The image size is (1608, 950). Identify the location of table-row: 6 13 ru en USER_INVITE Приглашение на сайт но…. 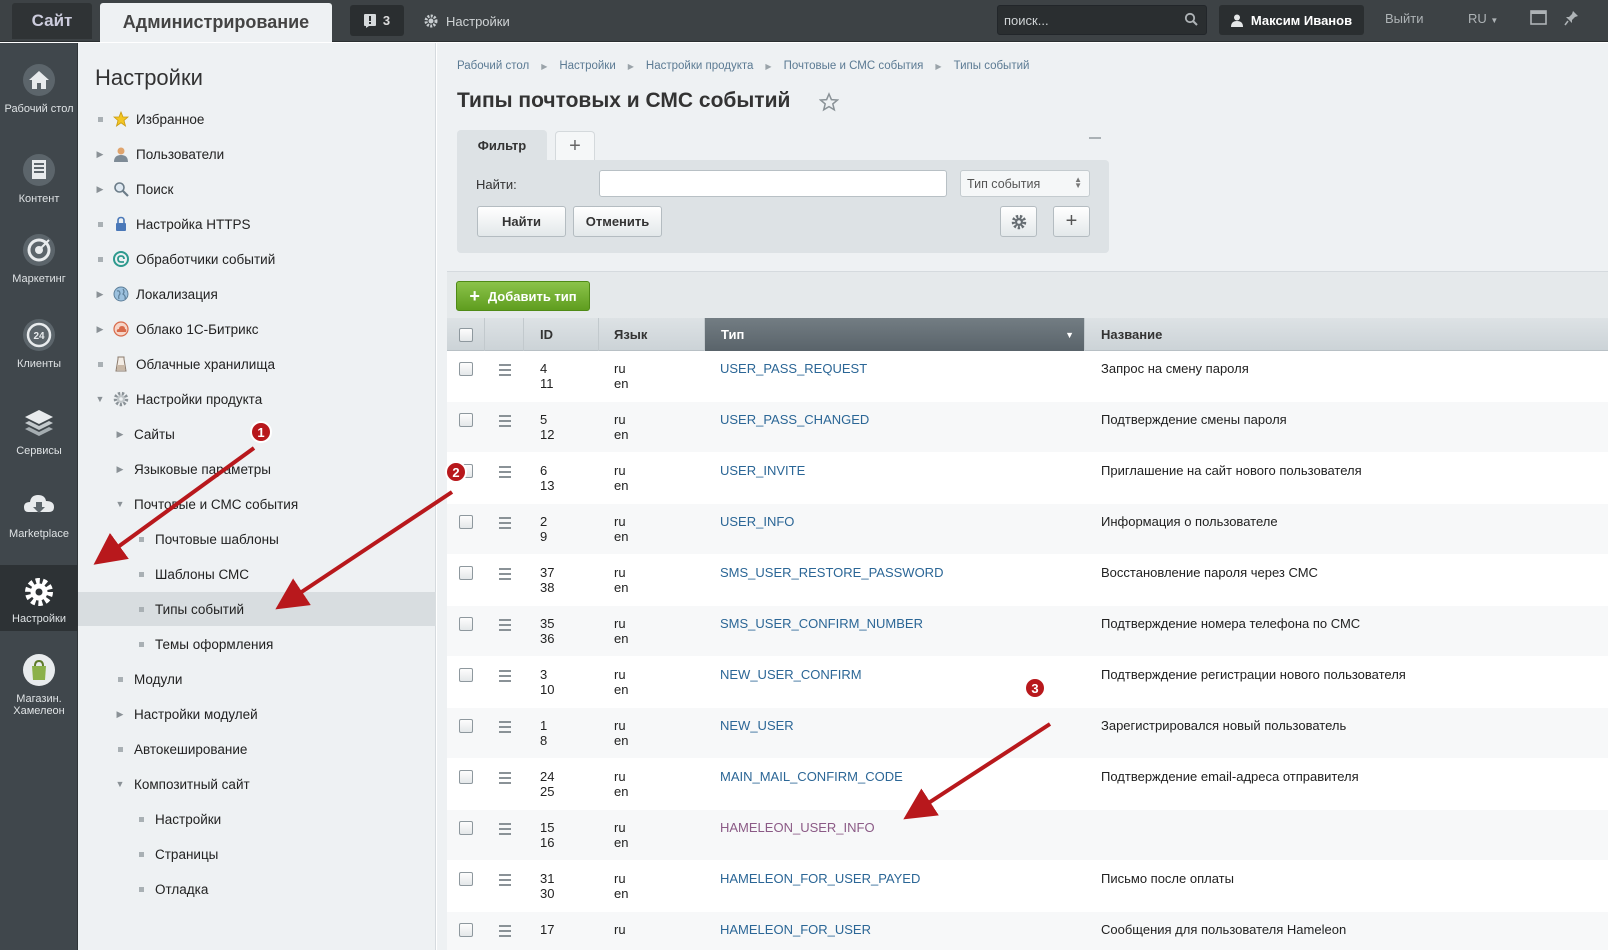
(1027, 478).